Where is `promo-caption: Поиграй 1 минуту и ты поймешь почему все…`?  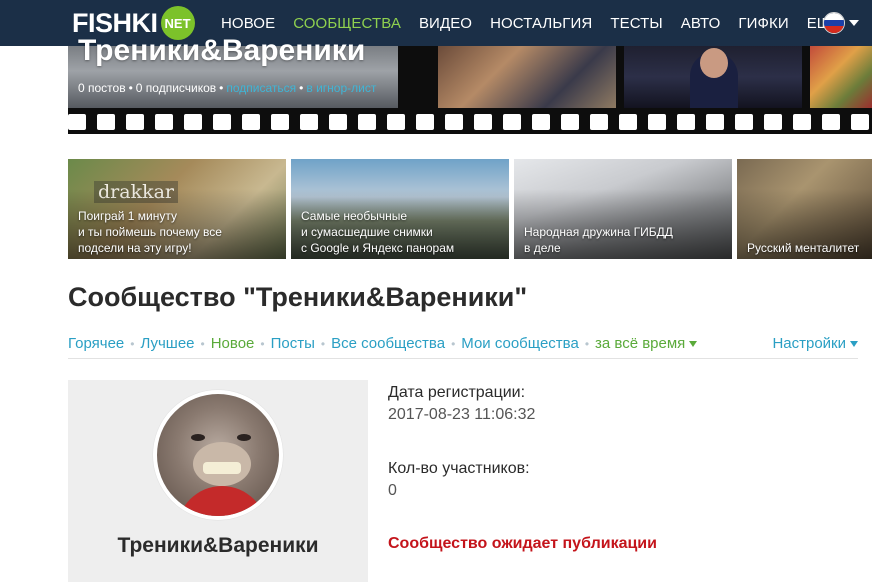 promo-caption: Поиграй 1 минуту и ты поймешь почему все… is located at coordinates (150, 232).